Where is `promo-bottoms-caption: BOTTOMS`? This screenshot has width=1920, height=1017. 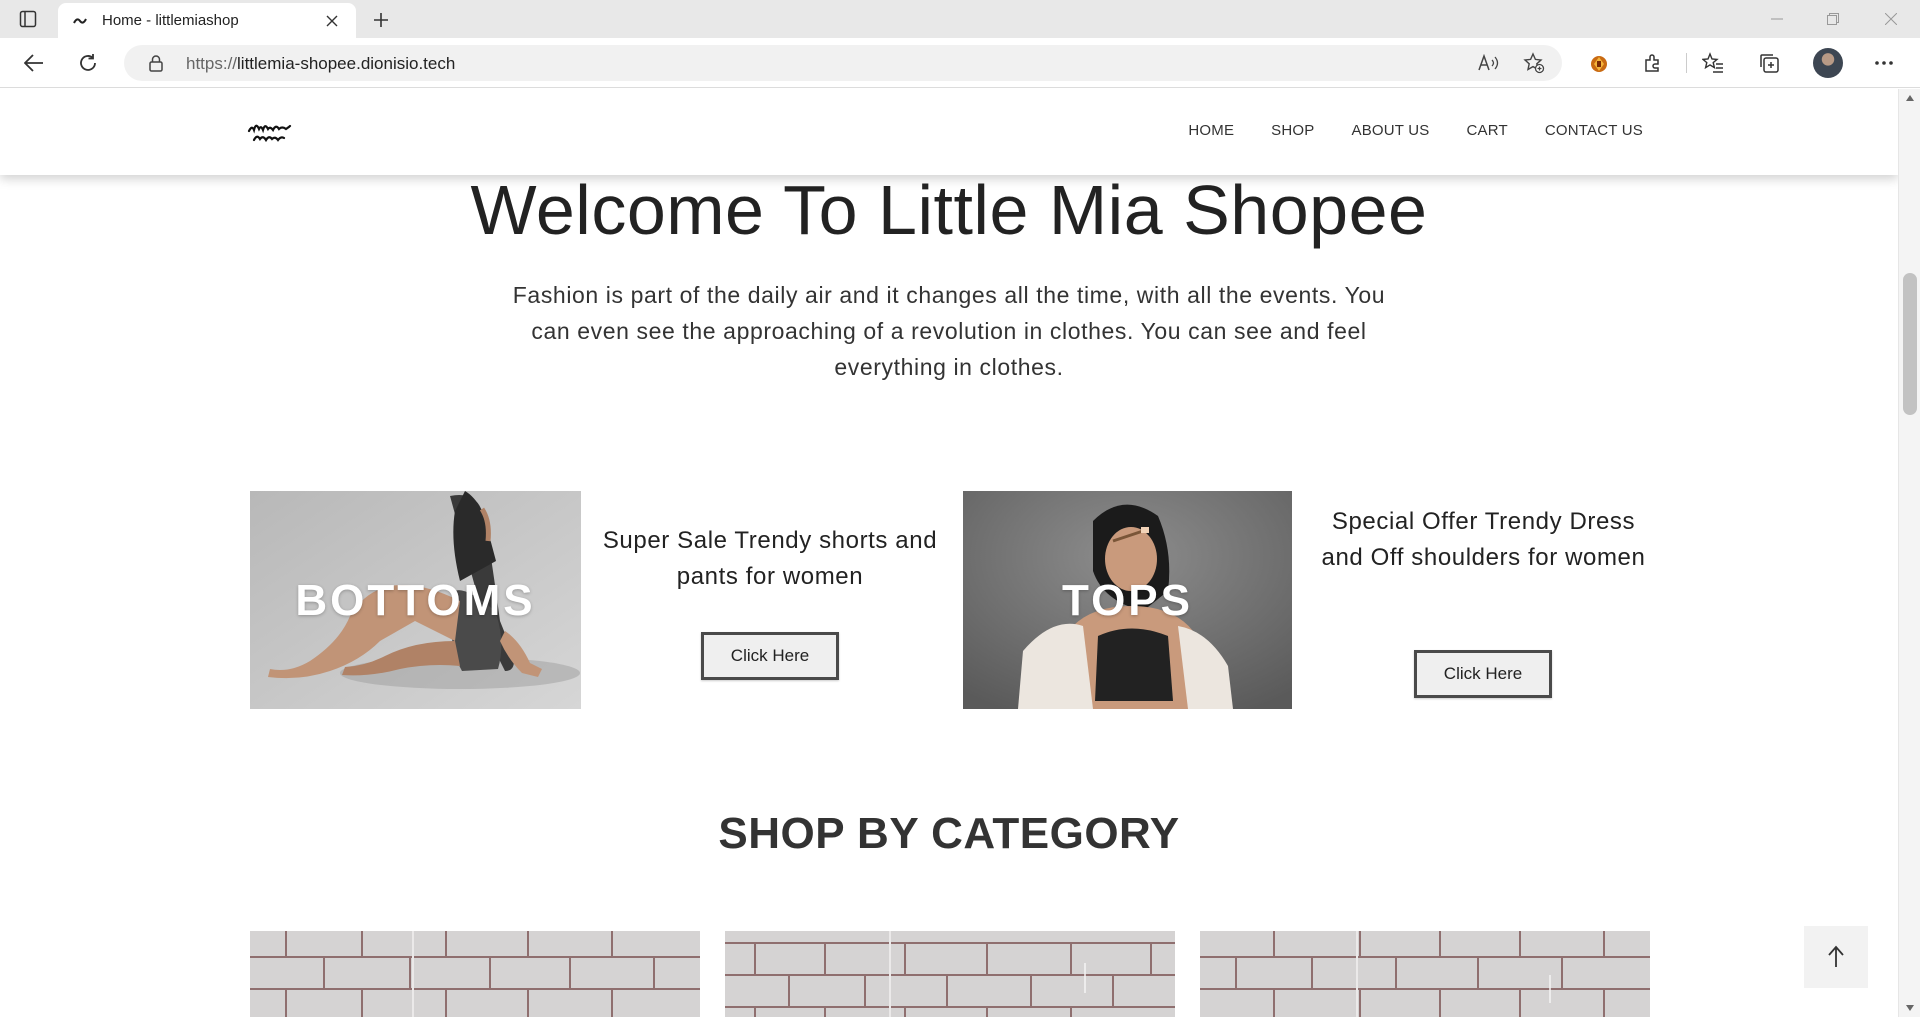
promo-bottoms-caption: BOTTOMS is located at coordinates (415, 600).